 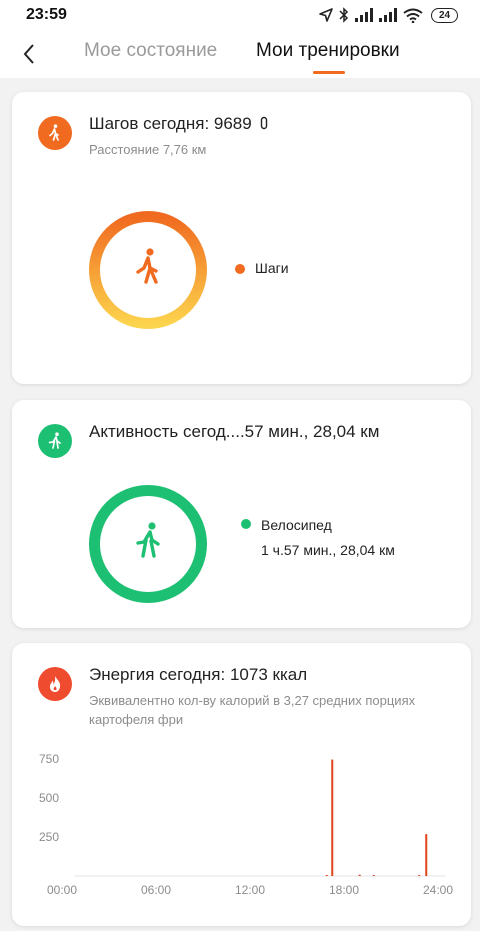 I want to click on energy-chart: 250 500 750 00:00 06:00 12:00 18:00 24:00, so click(x=246, y=824).